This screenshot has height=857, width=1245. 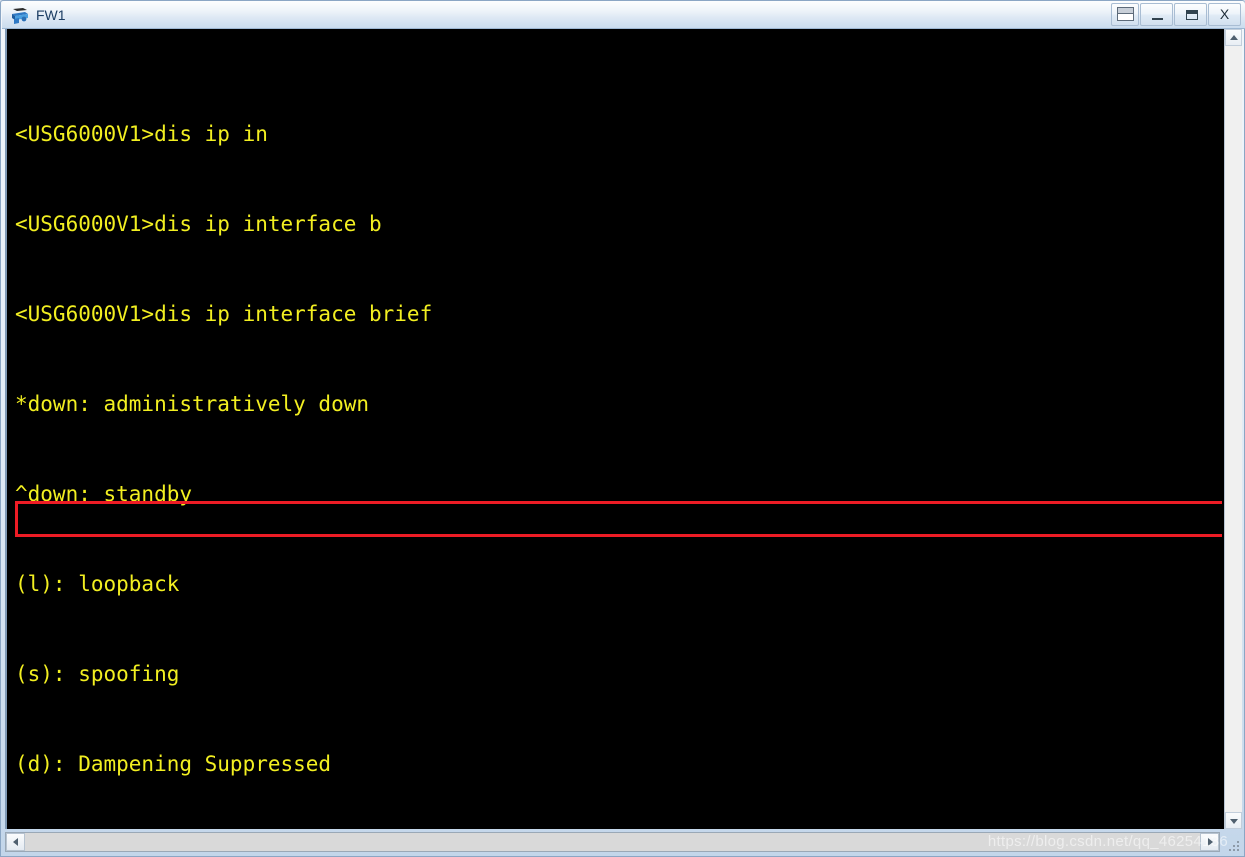 I want to click on maximize-icon, so click(x=1192, y=15).